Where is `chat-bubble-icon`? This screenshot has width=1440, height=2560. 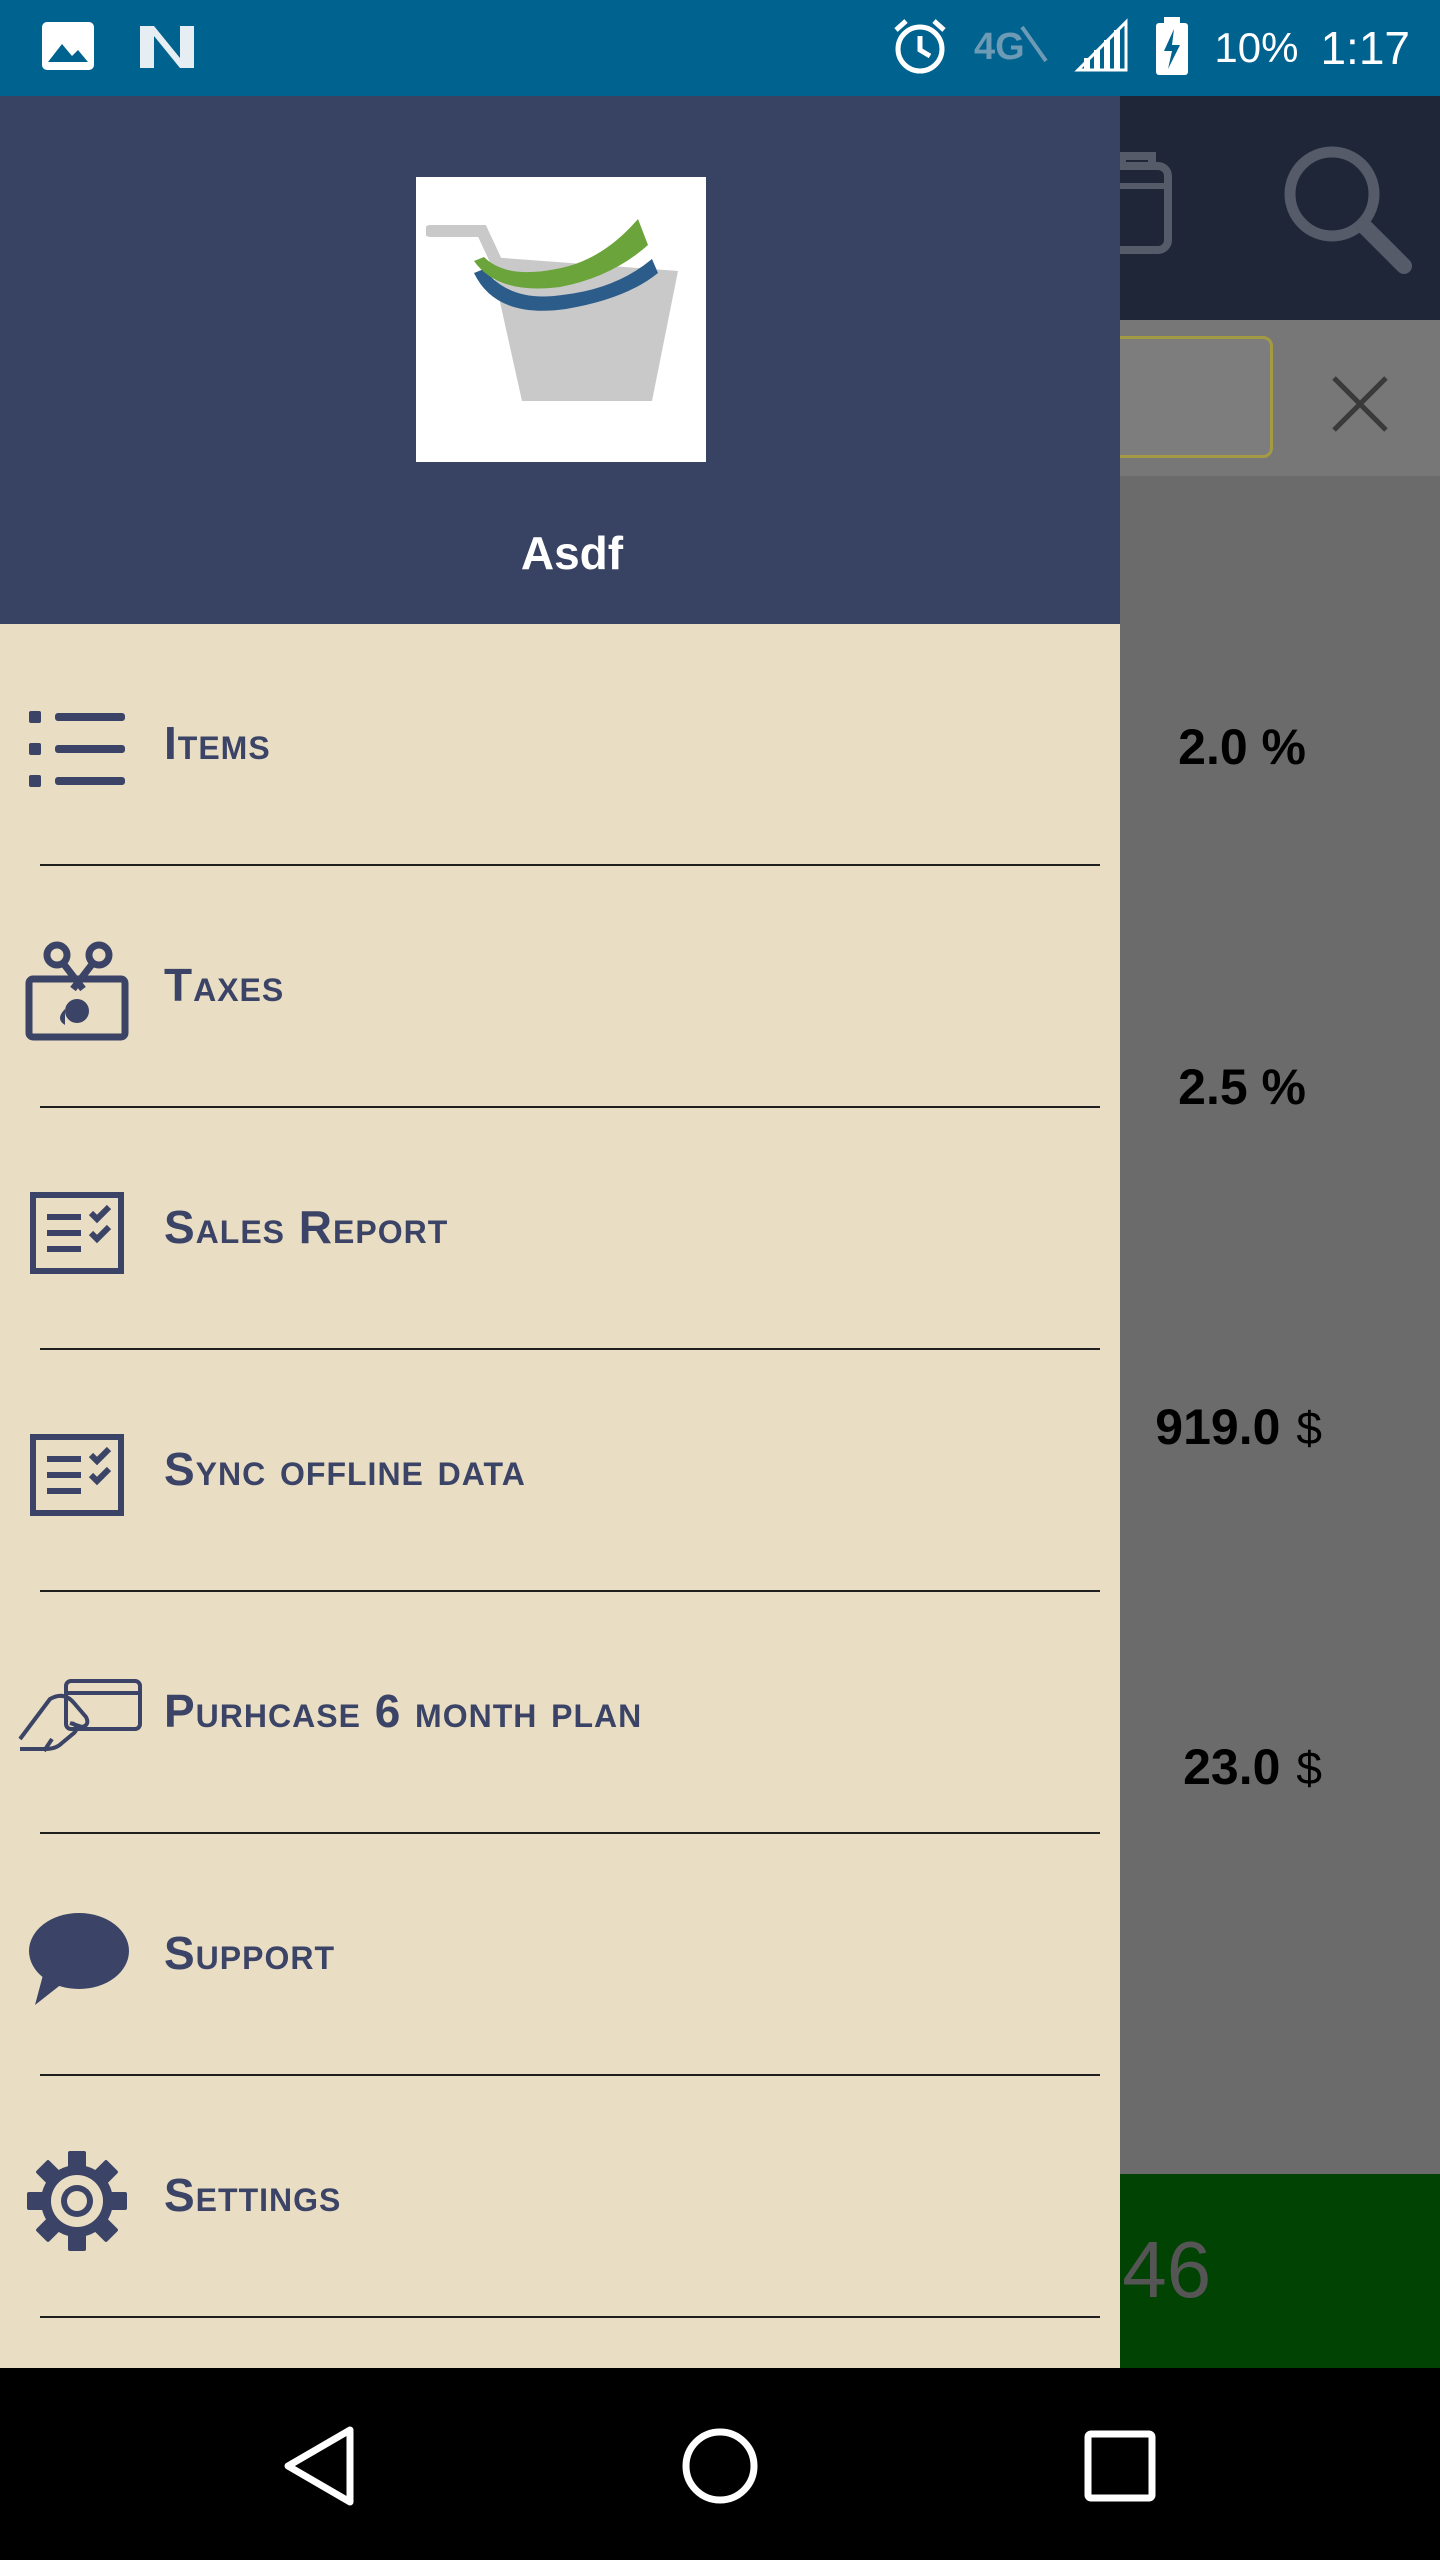
chat-bubble-icon is located at coordinates (77, 1959).